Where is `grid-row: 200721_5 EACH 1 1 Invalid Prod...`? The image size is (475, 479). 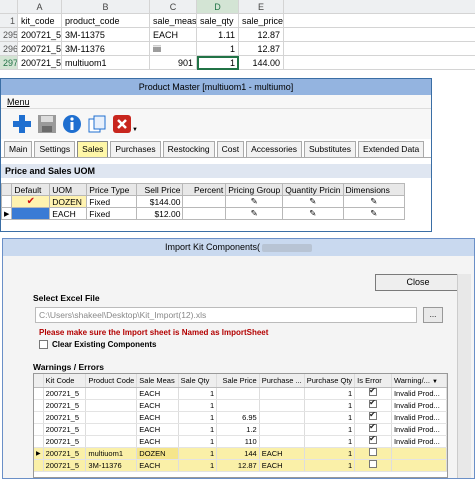
grid-row: 200721_5 EACH 1 1 Invalid Prod... is located at coordinates (240, 393).